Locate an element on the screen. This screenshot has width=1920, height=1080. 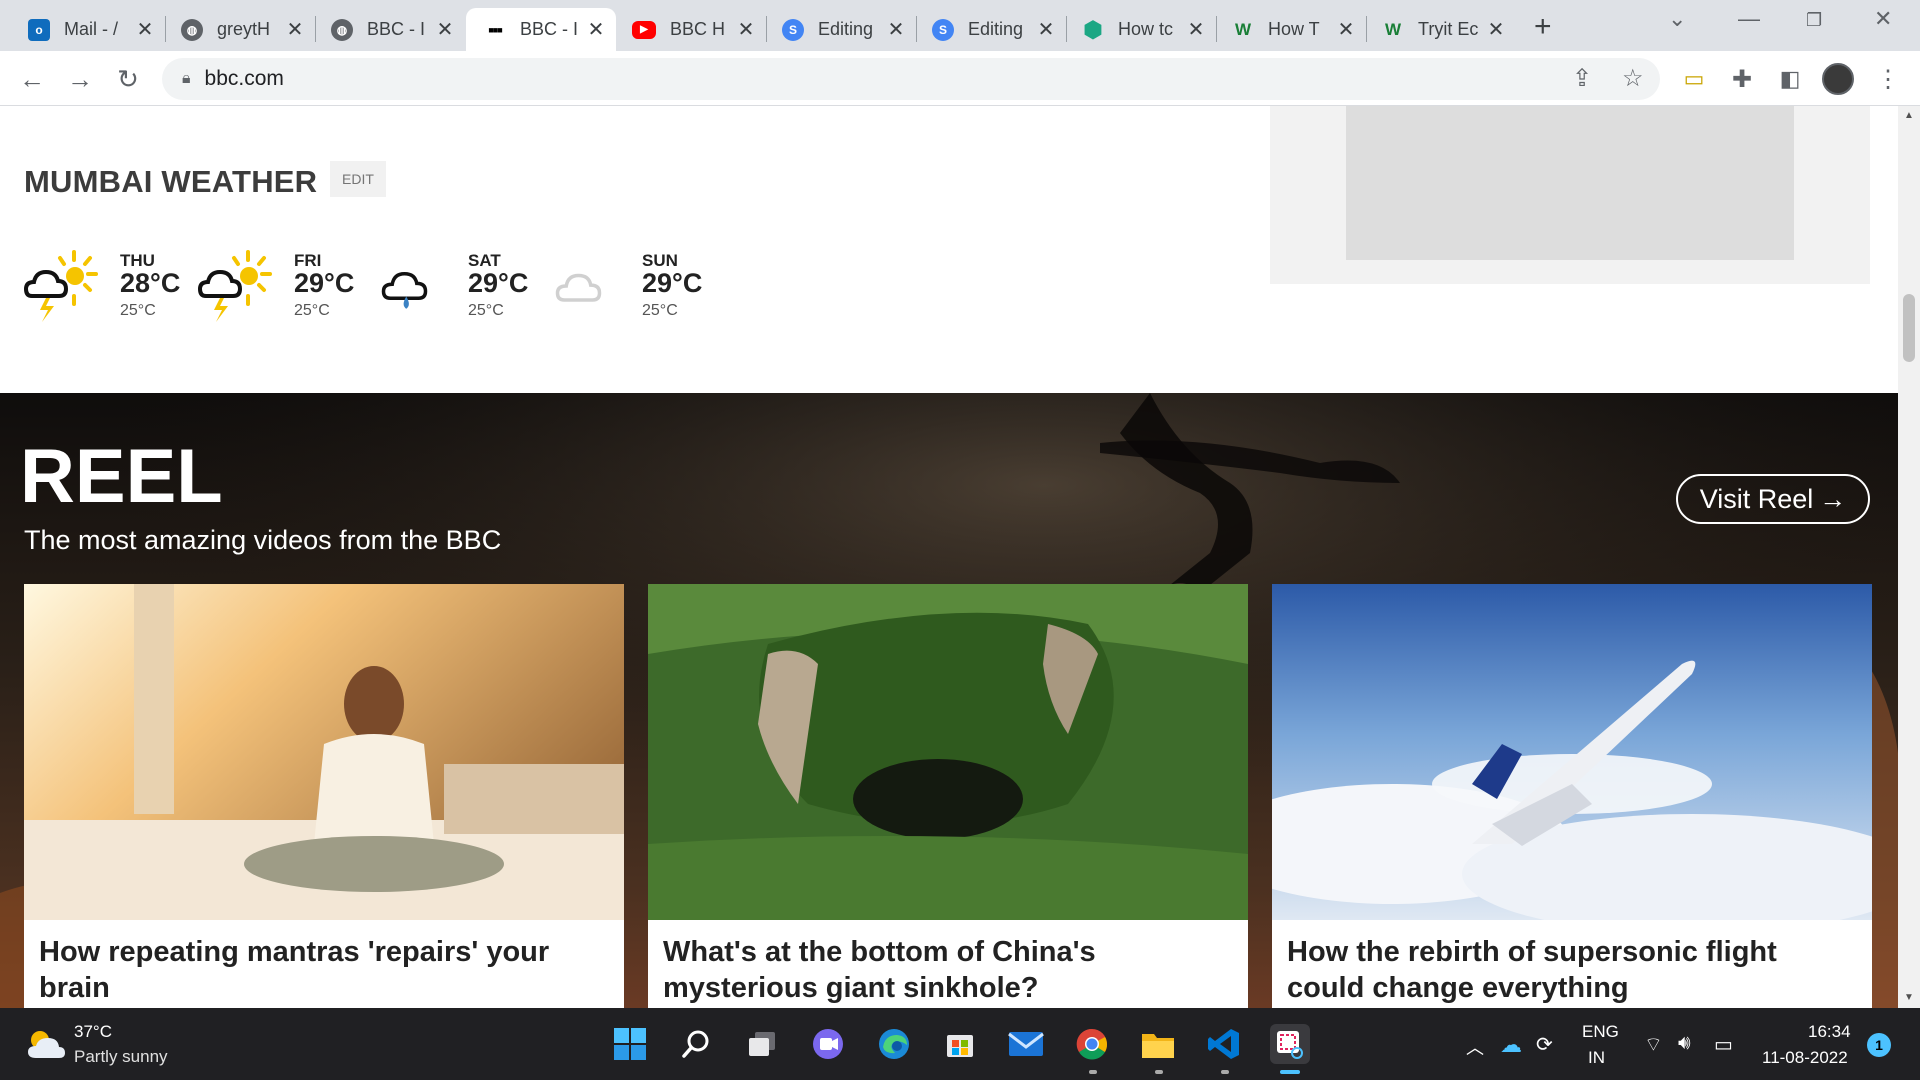
taskbar-weather-condition: Partly sunny is located at coordinates (121, 1057).